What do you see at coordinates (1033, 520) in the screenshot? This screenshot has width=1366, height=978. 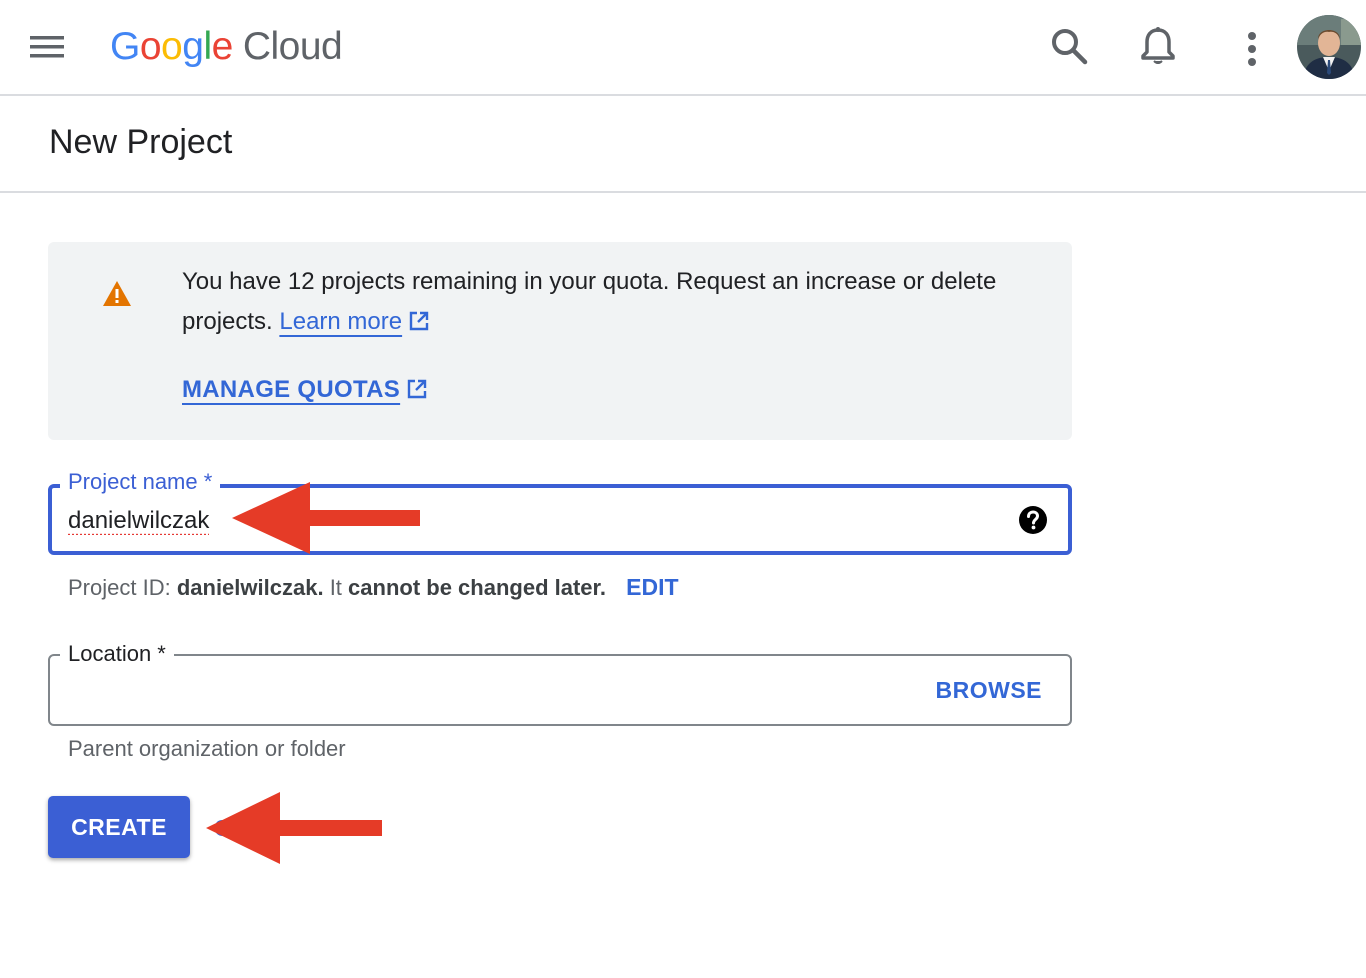 I see `help-circle-icon` at bounding box center [1033, 520].